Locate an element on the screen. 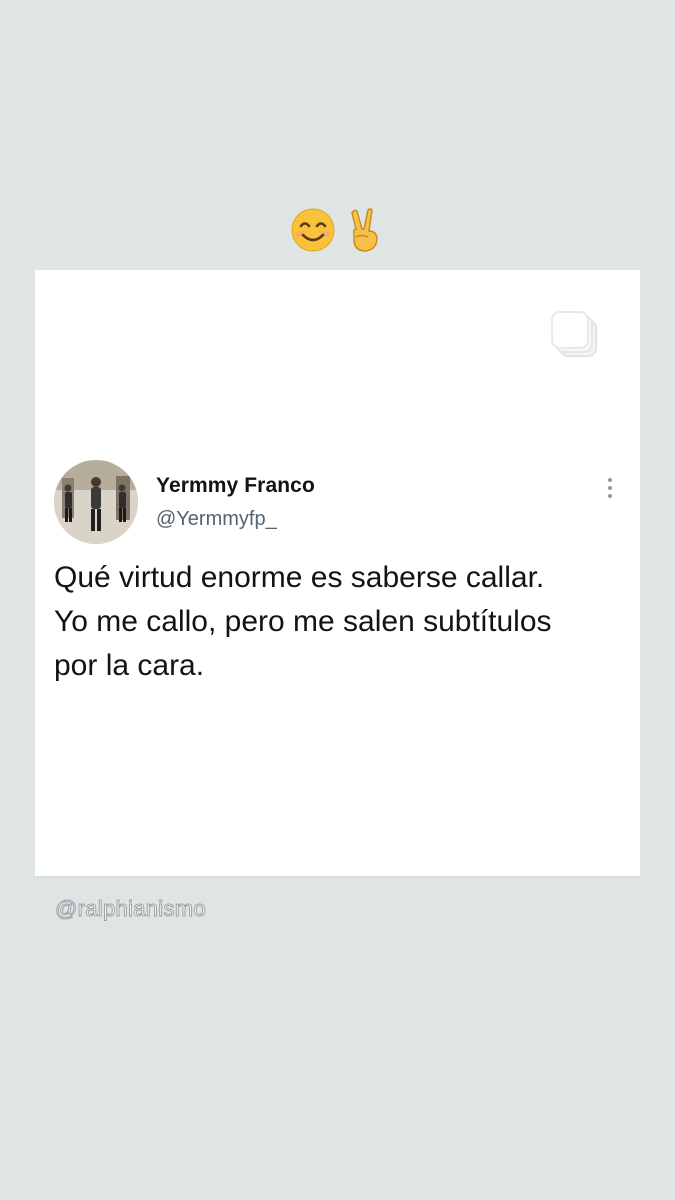 This screenshot has width=675, height=1200. avatar is located at coordinates (96, 502).